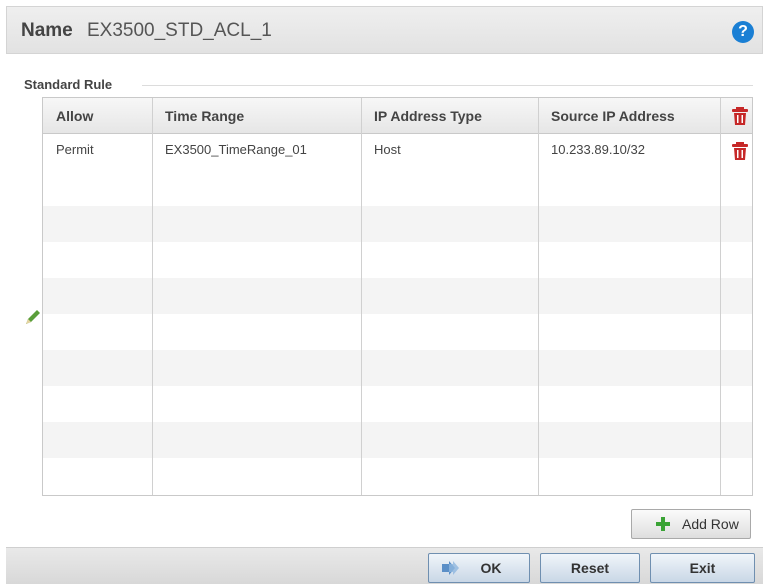  What do you see at coordinates (743, 32) in the screenshot?
I see `help-icon: ?` at bounding box center [743, 32].